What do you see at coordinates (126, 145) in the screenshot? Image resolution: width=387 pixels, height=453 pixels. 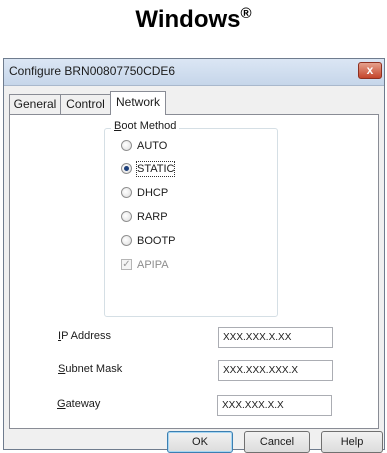 I see `radio-auto-button` at bounding box center [126, 145].